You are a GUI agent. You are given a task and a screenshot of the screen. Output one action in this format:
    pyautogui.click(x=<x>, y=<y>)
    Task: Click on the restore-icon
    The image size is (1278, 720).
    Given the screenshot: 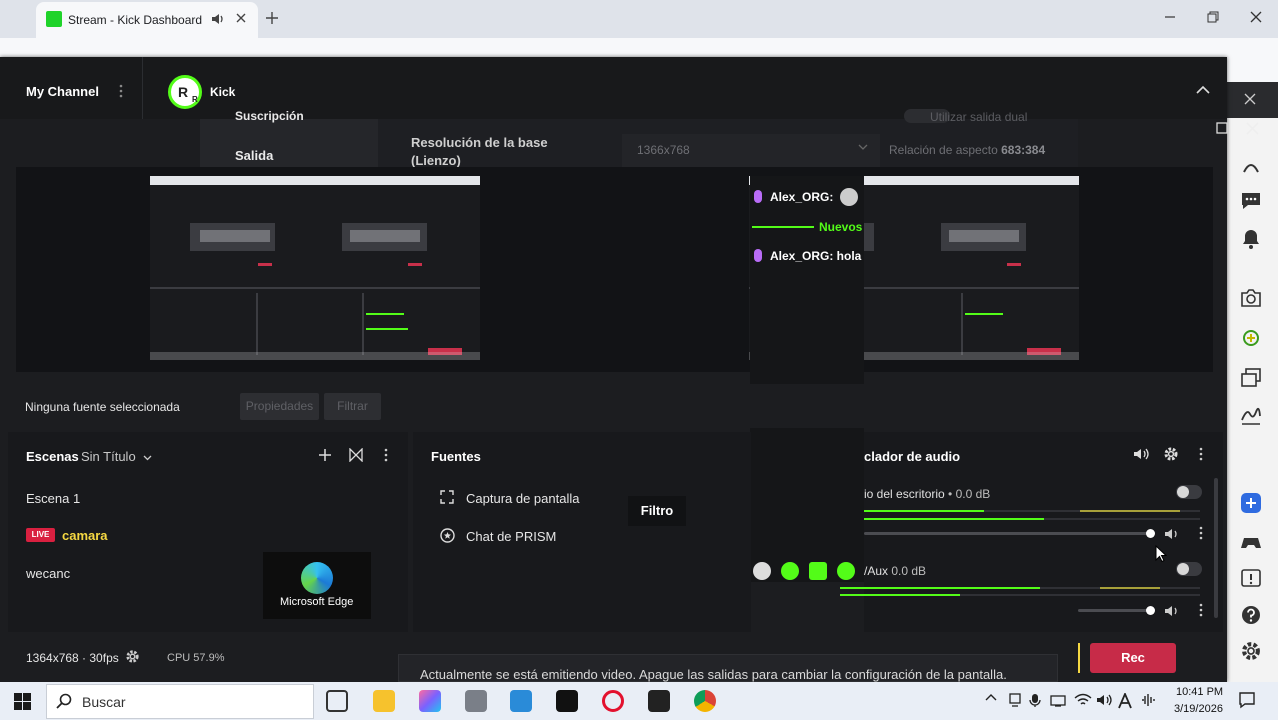 What is the action you would take?
    pyautogui.click(x=1213, y=17)
    